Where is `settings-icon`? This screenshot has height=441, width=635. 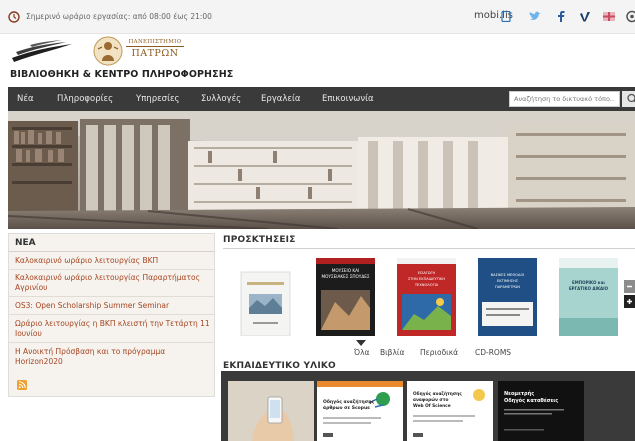 settings-icon is located at coordinates (630, 16).